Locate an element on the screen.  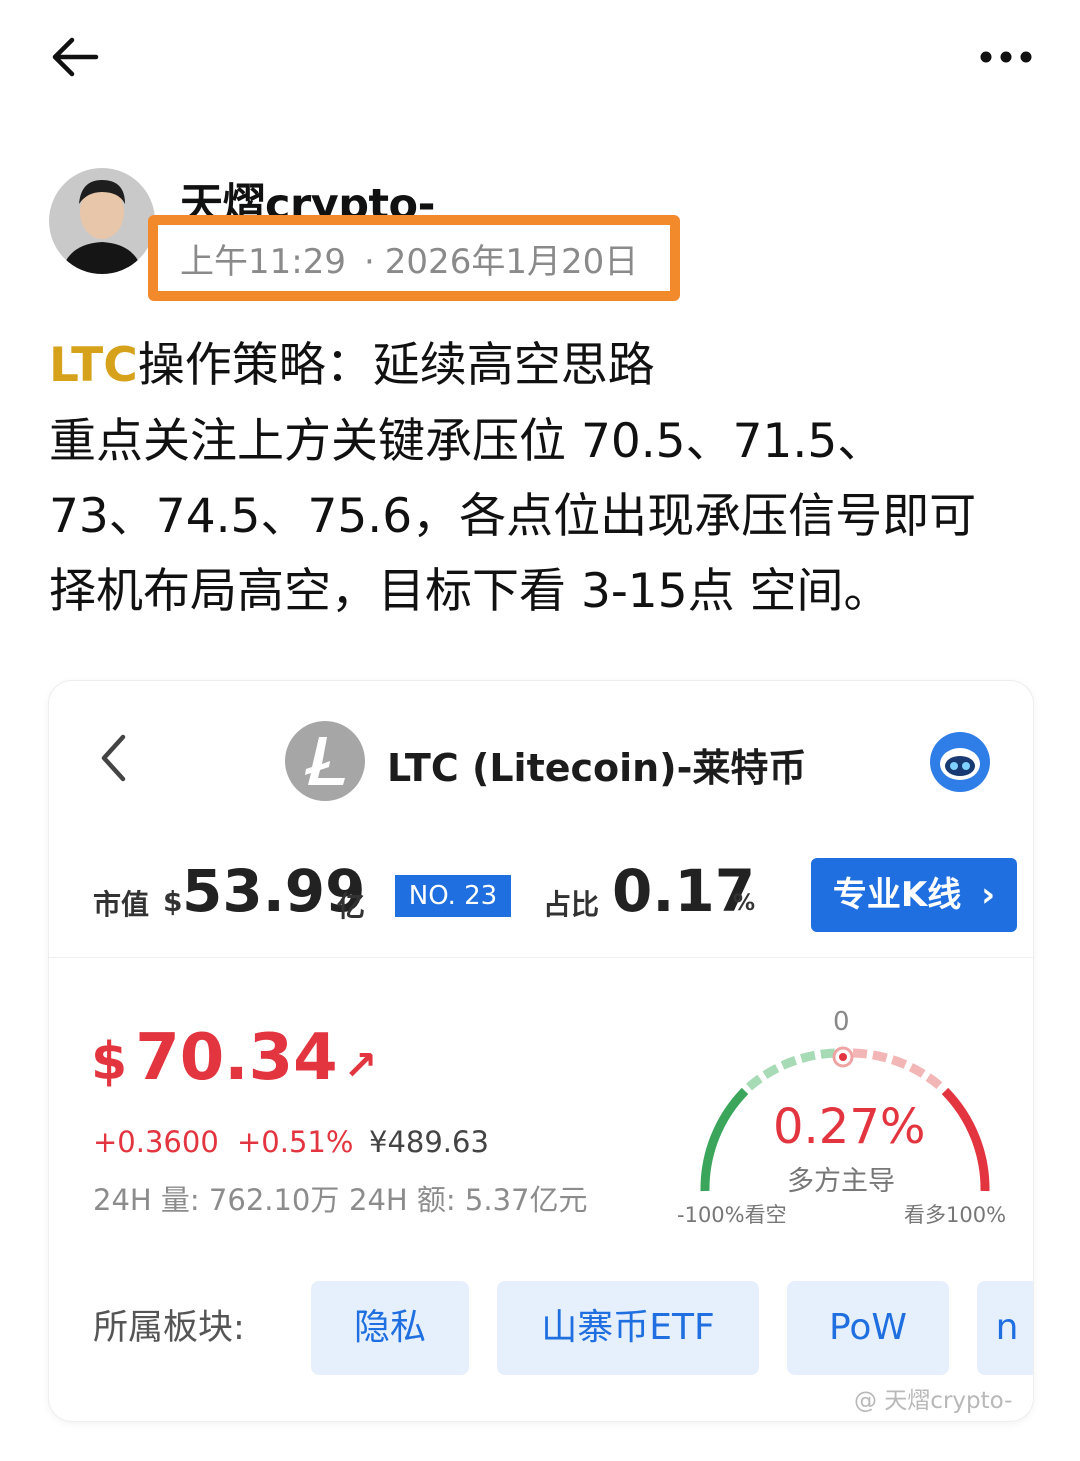
volume-24h: 24H 量: 762.10万 is located at coordinates (216, 1200).